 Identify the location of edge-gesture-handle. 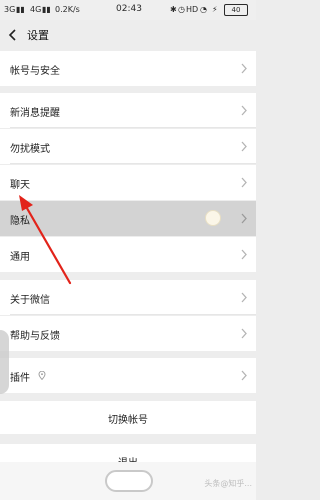
(4, 362).